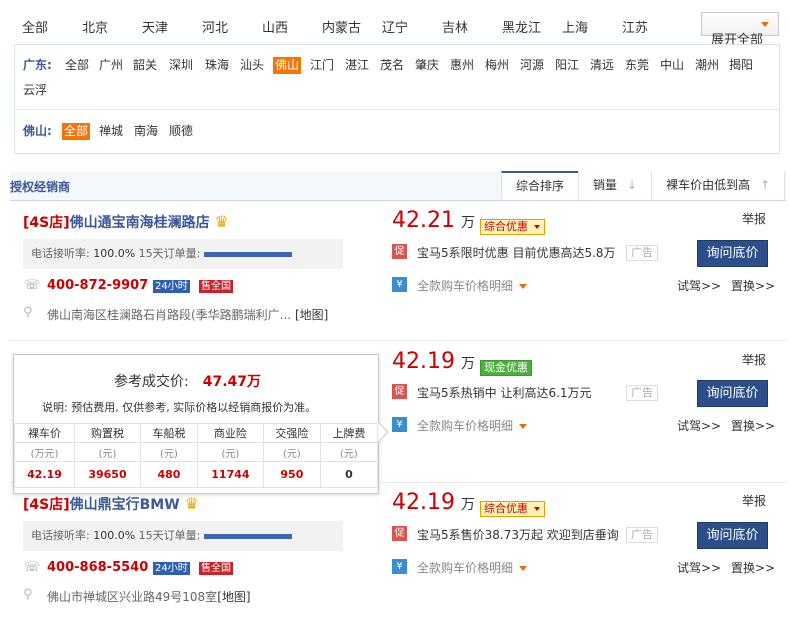  Describe the element at coordinates (252, 65) in the screenshot. I see `city-item: 汕头` at that location.